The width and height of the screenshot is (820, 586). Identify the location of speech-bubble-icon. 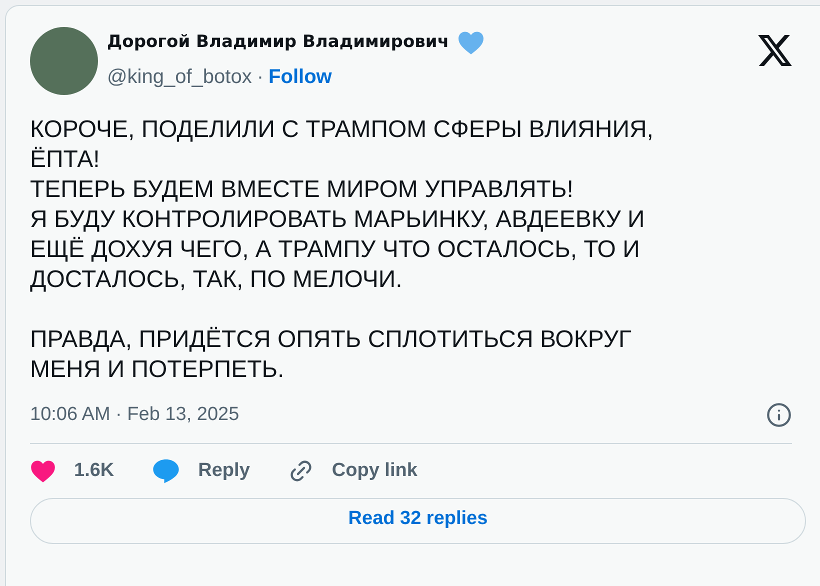
(166, 471).